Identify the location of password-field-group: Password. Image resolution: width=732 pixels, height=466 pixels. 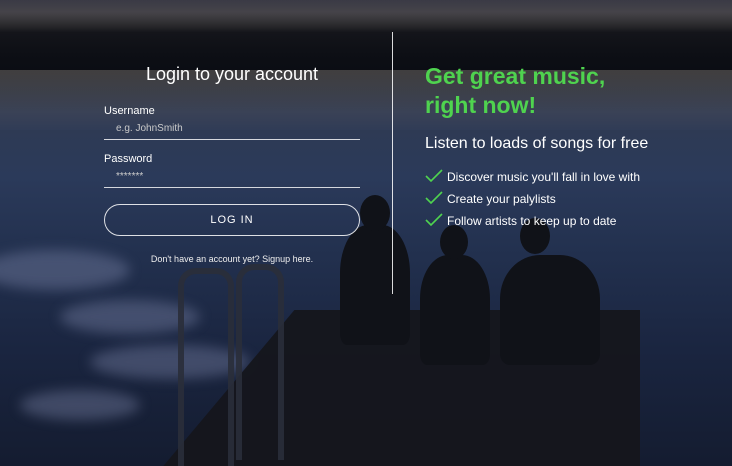
(232, 170).